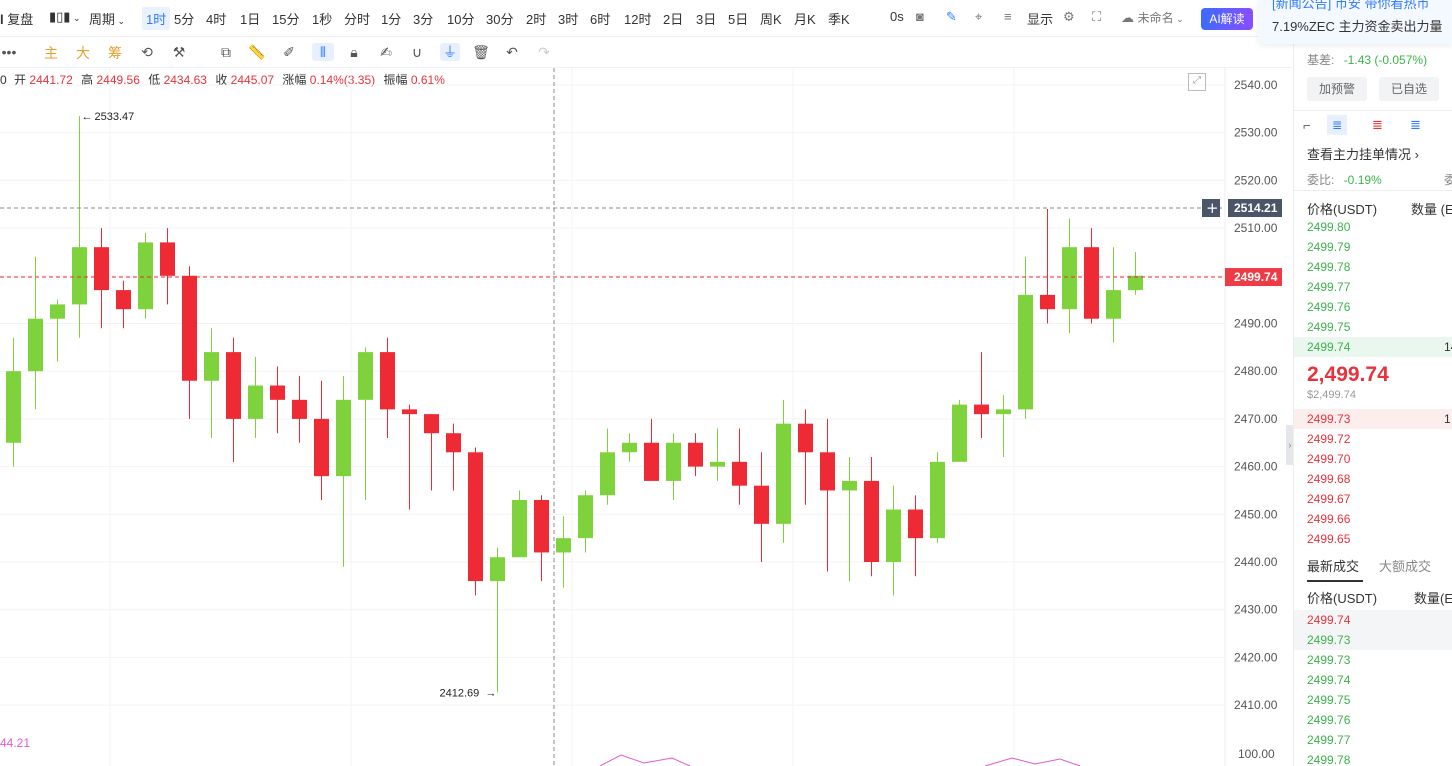 The width and height of the screenshot is (1452, 766). I want to click on interval-16: 3日, so click(706, 18).